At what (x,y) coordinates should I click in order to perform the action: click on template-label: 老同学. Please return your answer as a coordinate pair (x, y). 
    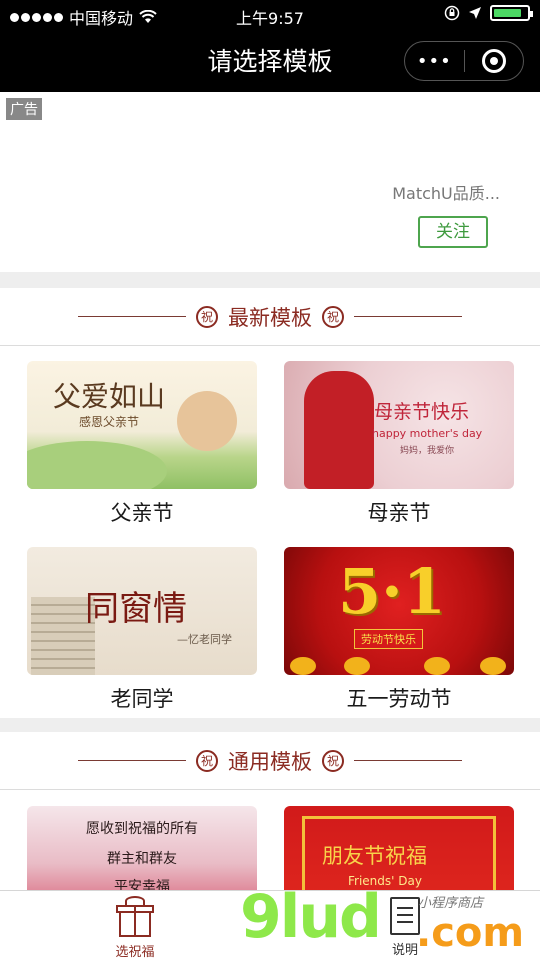
    Looking at the image, I should click on (142, 699).